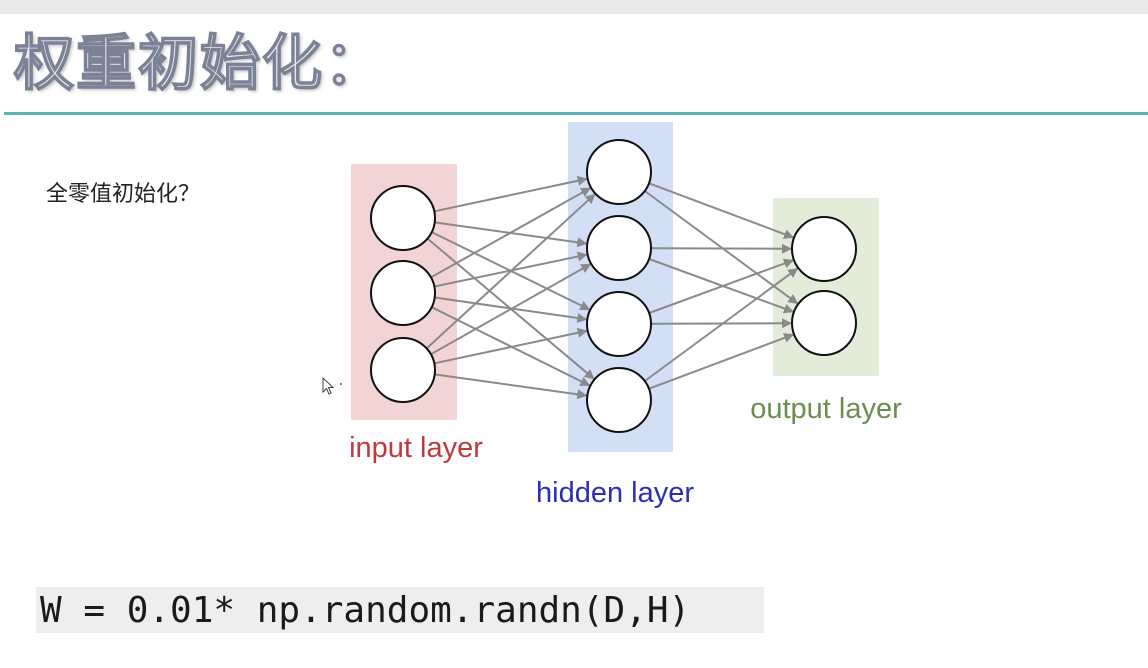  What do you see at coordinates (826, 409) in the screenshot?
I see `output-layer-label: output layer` at bounding box center [826, 409].